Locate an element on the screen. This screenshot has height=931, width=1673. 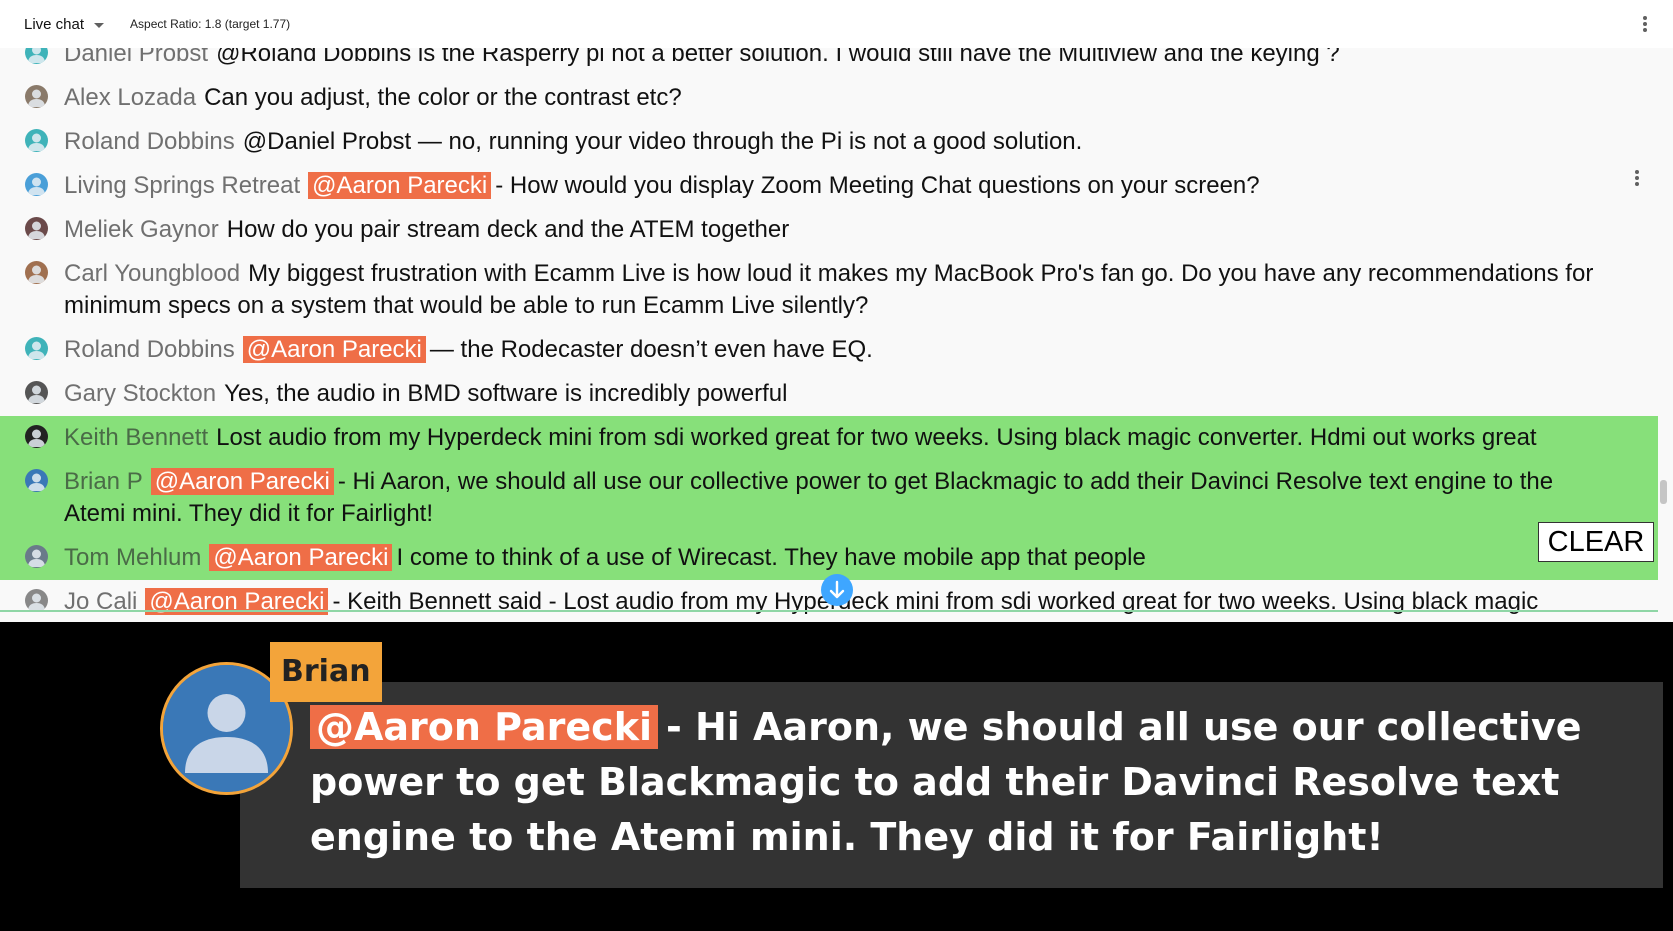
clear-button: CLEAR is located at coordinates (1596, 542).